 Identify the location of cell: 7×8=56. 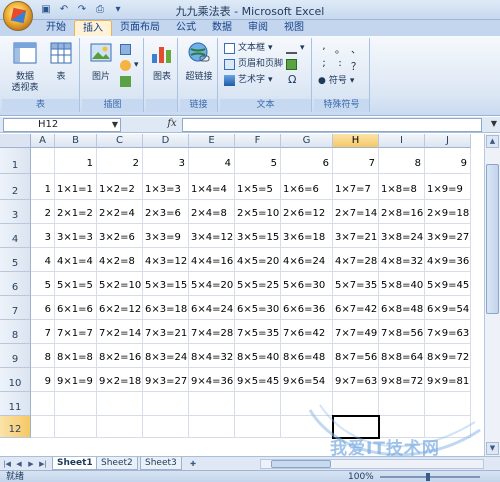
(402, 332).